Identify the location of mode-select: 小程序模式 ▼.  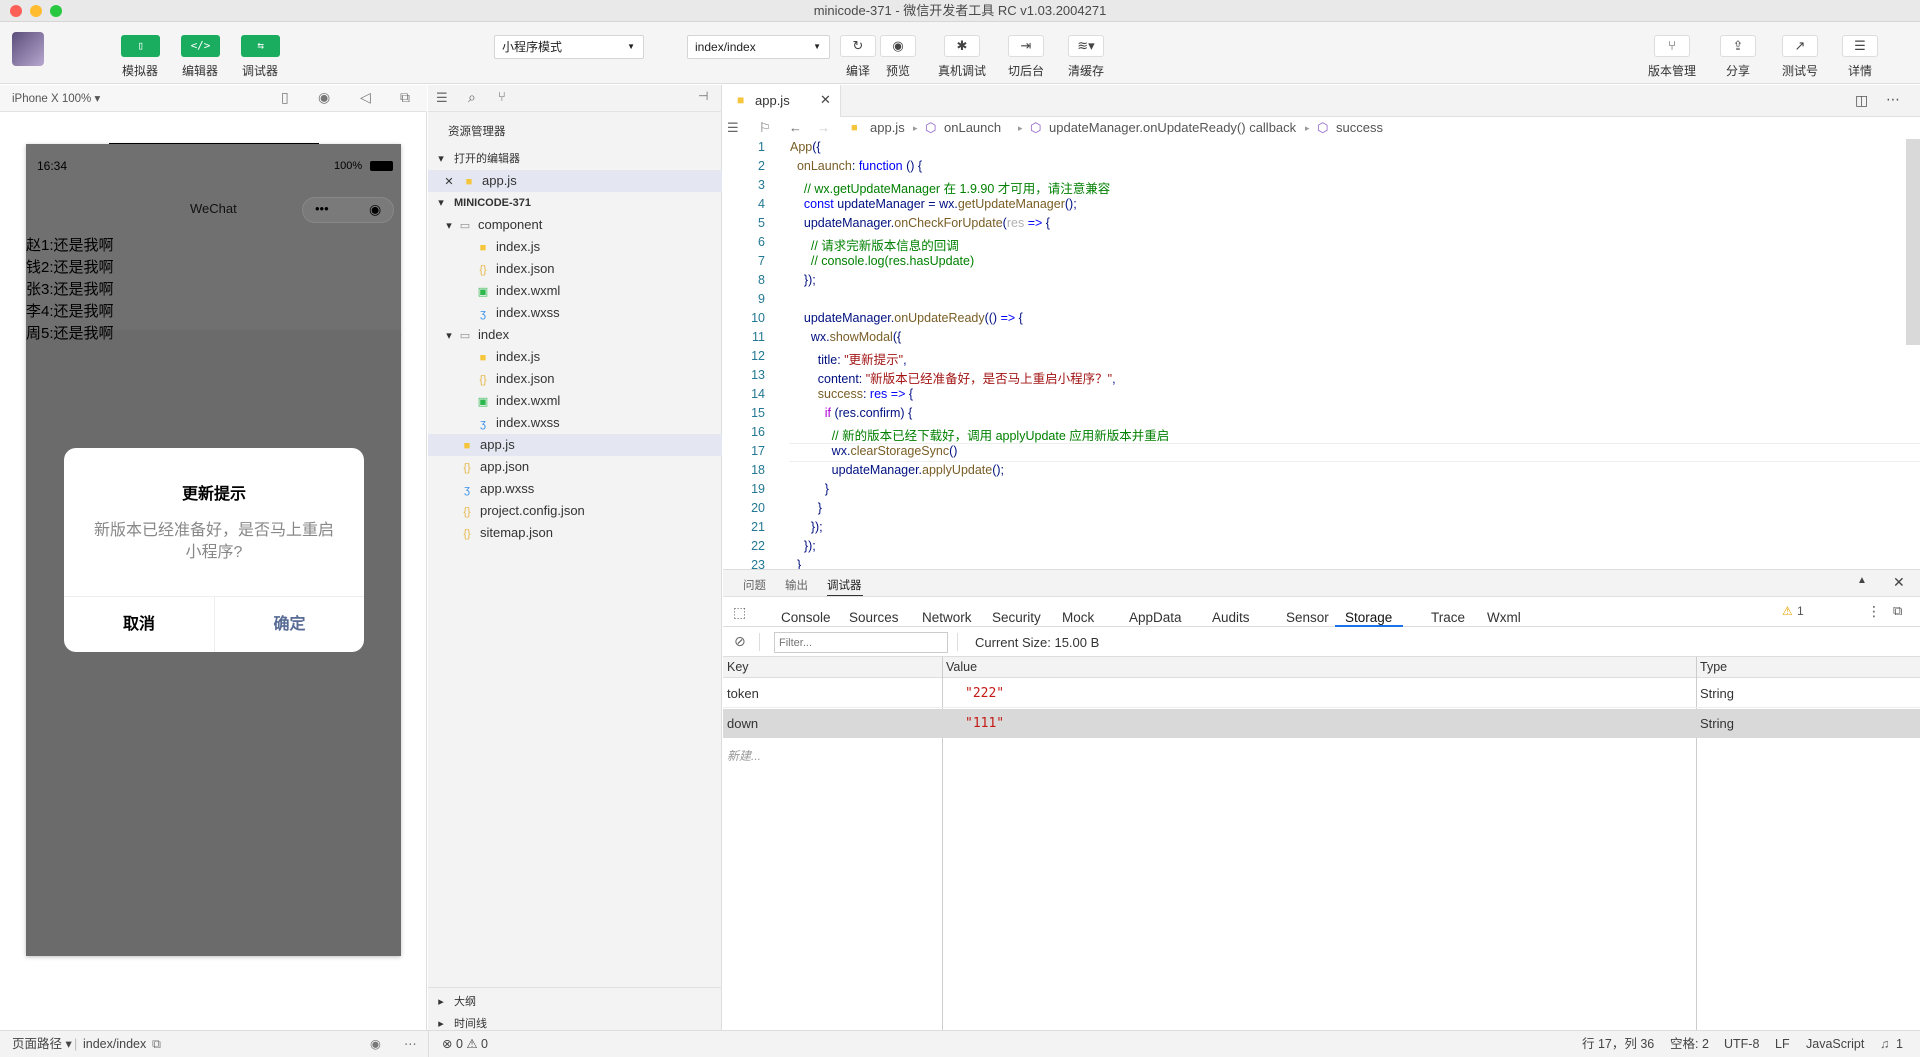
(569, 47).